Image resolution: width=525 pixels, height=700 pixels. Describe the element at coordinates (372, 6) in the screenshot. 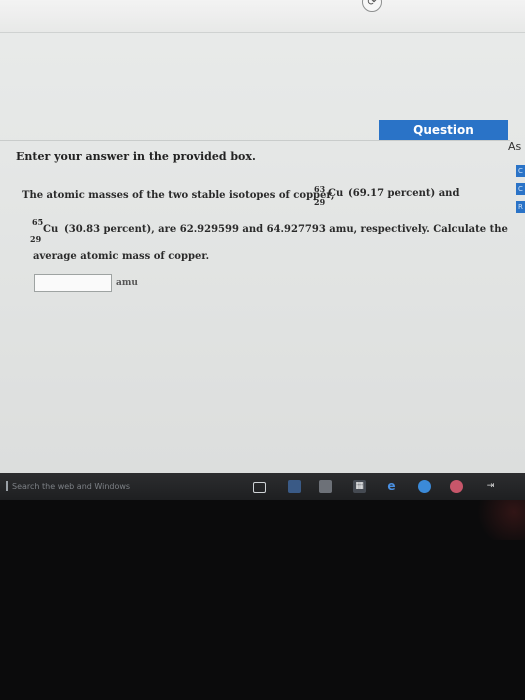

I see `reload-icon: ⟳` at that location.